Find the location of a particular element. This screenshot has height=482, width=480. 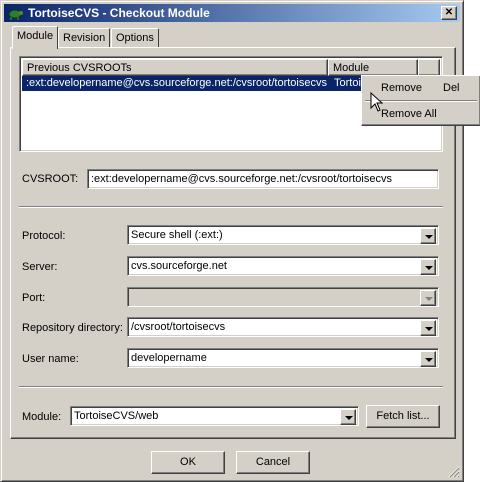

column-header-cvsroots: Previous CVSROOTs is located at coordinates (175, 67).